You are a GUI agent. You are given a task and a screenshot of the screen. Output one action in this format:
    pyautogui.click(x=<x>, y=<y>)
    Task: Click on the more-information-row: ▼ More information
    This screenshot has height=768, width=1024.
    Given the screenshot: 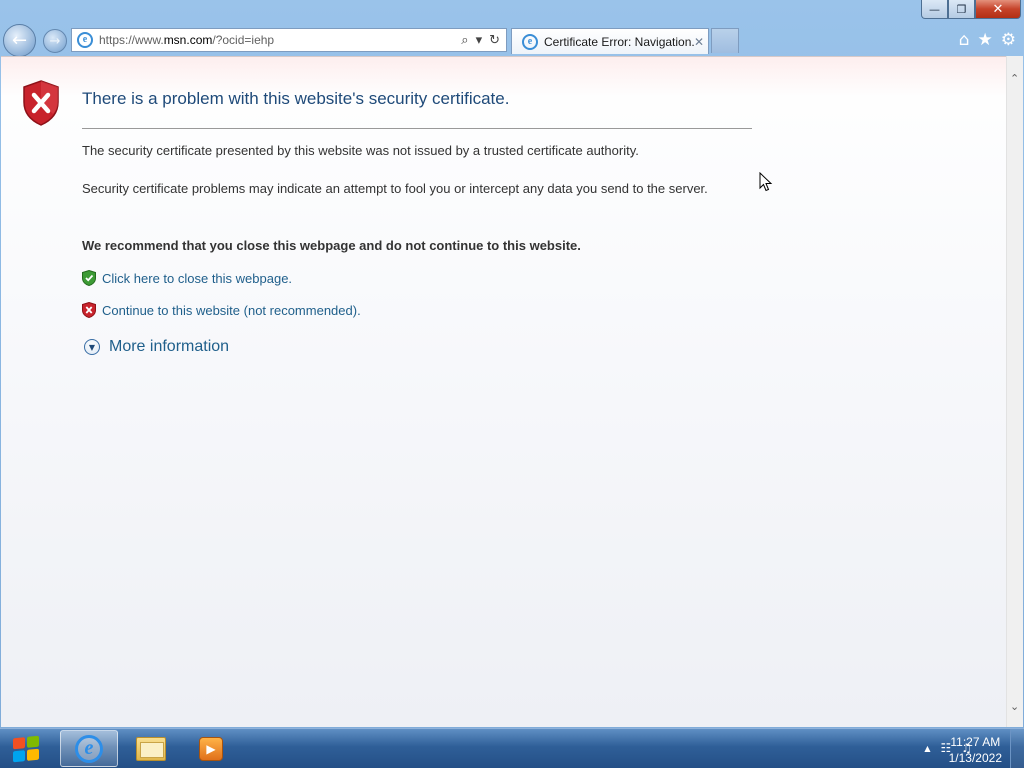 What is the action you would take?
    pyautogui.click(x=156, y=347)
    